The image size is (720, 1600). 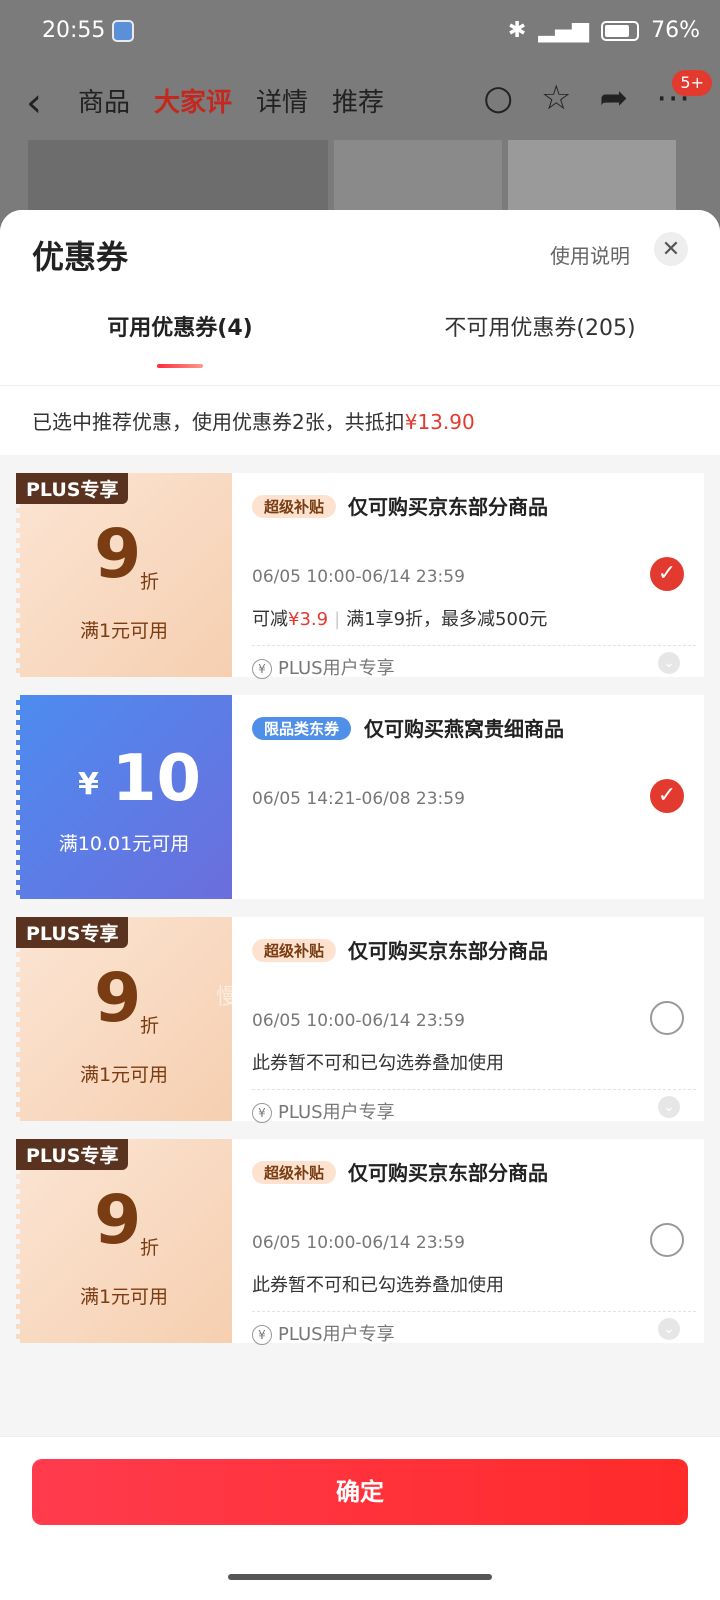 What do you see at coordinates (123, 31) in the screenshot?
I see `app-notification-icon` at bounding box center [123, 31].